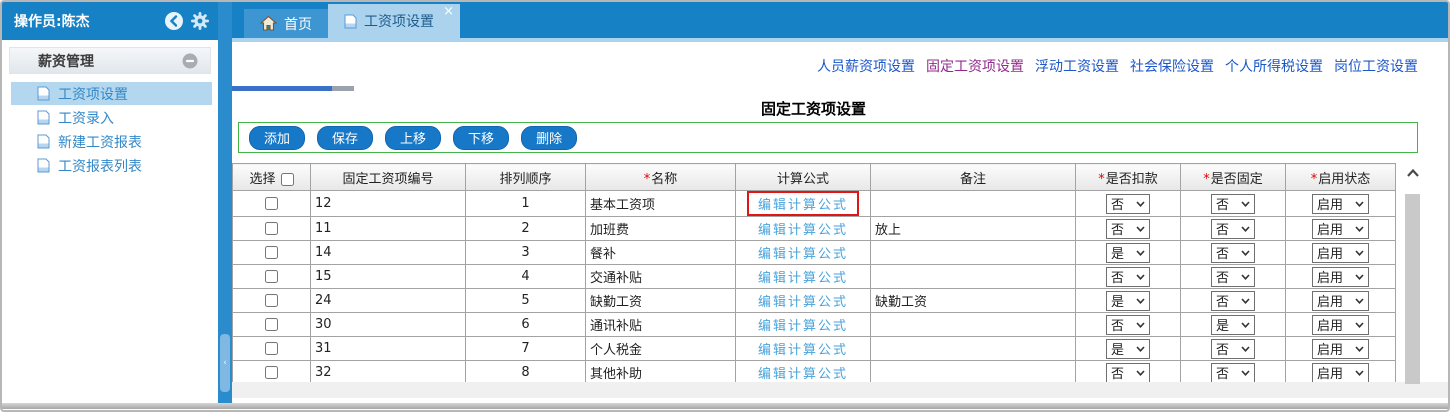 The height and width of the screenshot is (412, 1450). I want to click on sidebar-item: 工资项设置, so click(111, 93).